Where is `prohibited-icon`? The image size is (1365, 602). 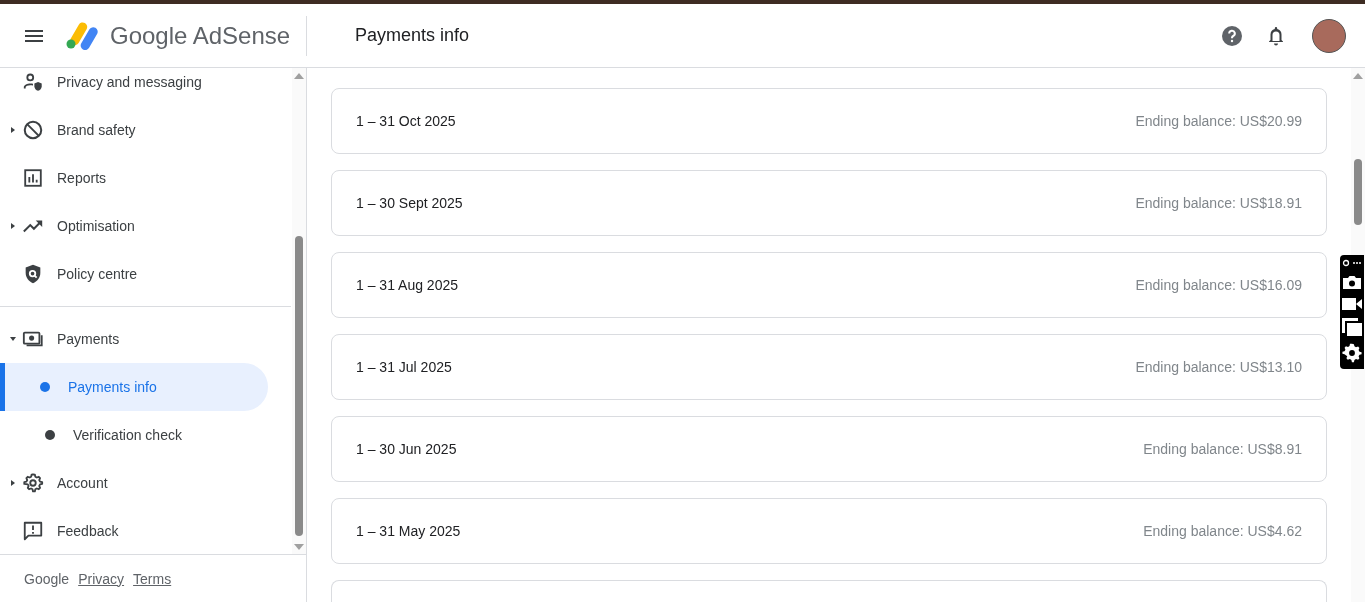
prohibited-icon is located at coordinates (33, 130).